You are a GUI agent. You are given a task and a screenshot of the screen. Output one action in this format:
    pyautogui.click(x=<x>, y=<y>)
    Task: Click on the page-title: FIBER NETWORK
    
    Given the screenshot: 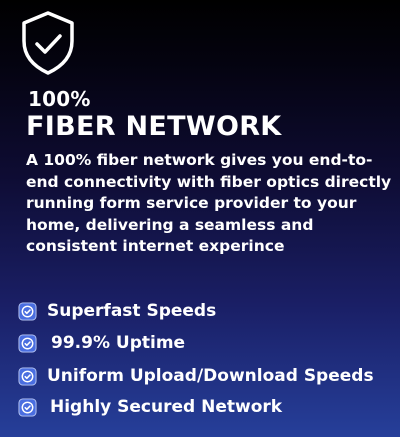 What is the action you would take?
    pyautogui.click(x=154, y=126)
    